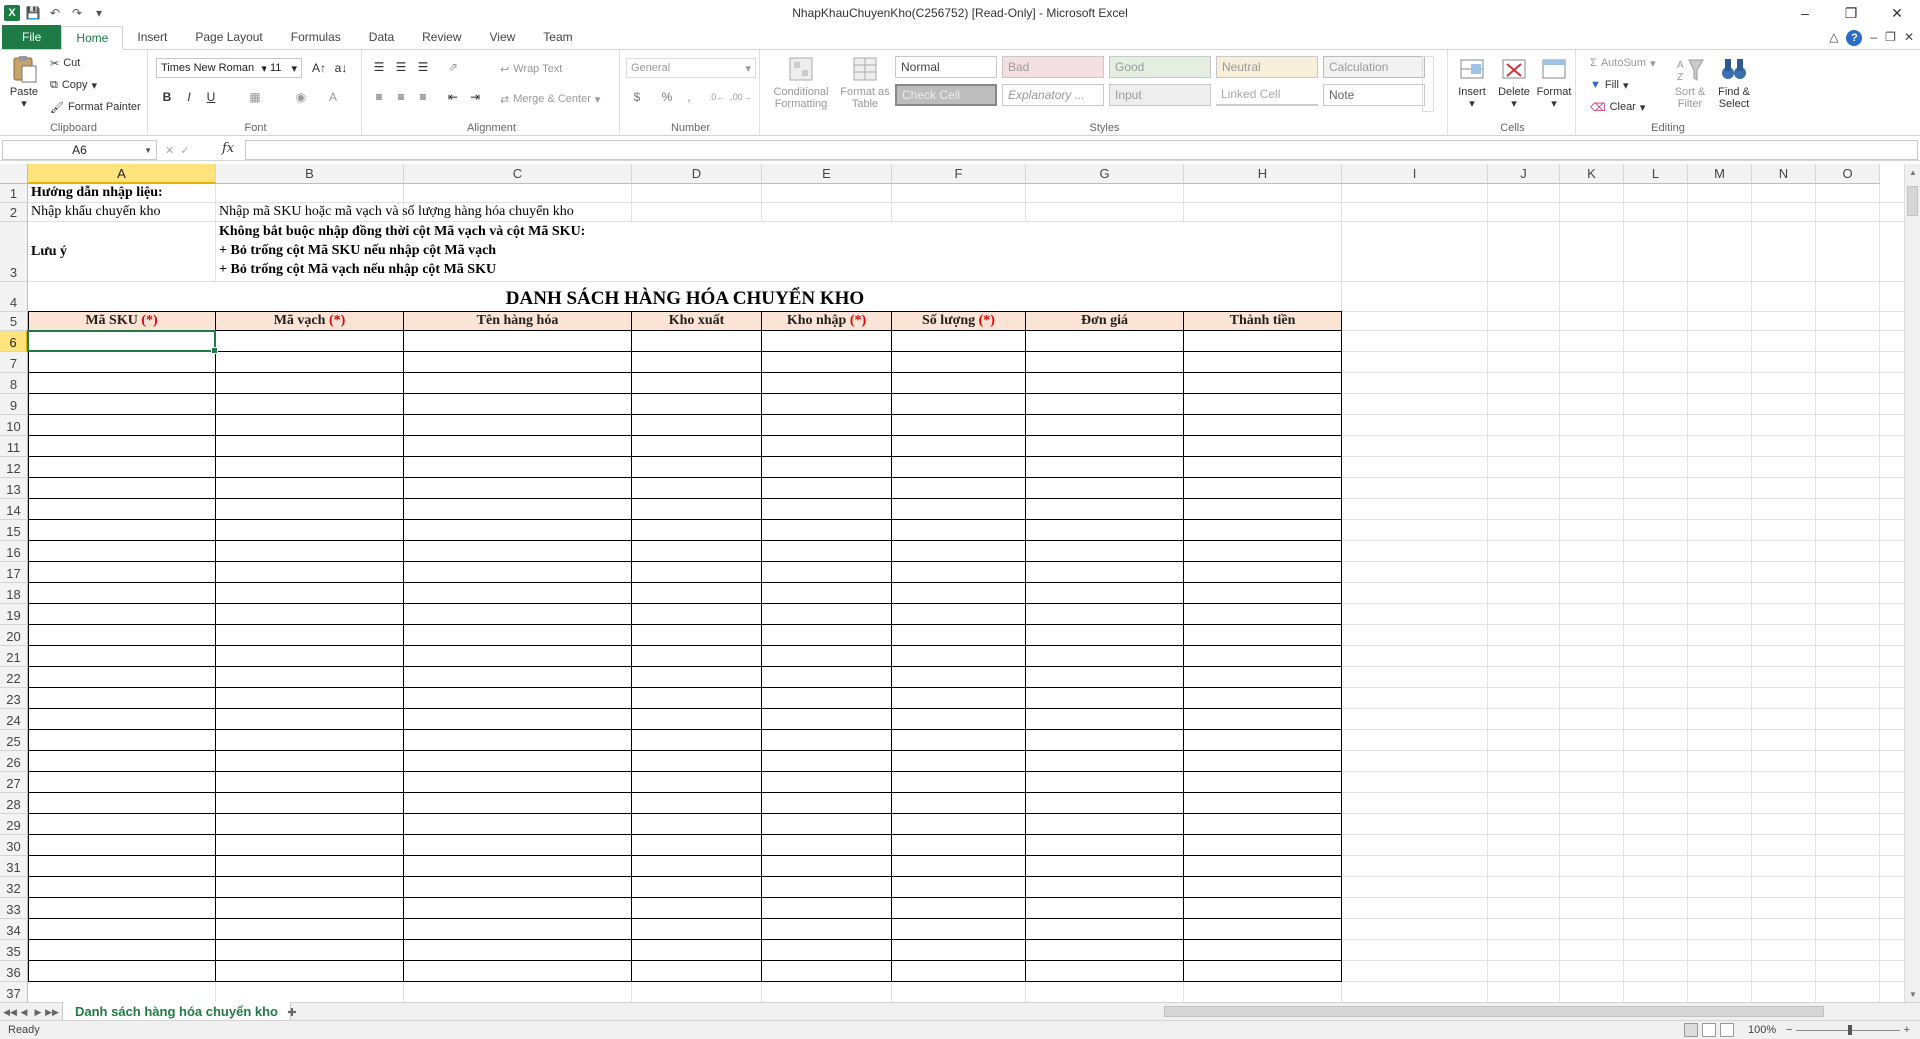 The image size is (1920, 1039). Describe the element at coordinates (255, 97) in the screenshot. I see `borders-icon: ▦` at that location.